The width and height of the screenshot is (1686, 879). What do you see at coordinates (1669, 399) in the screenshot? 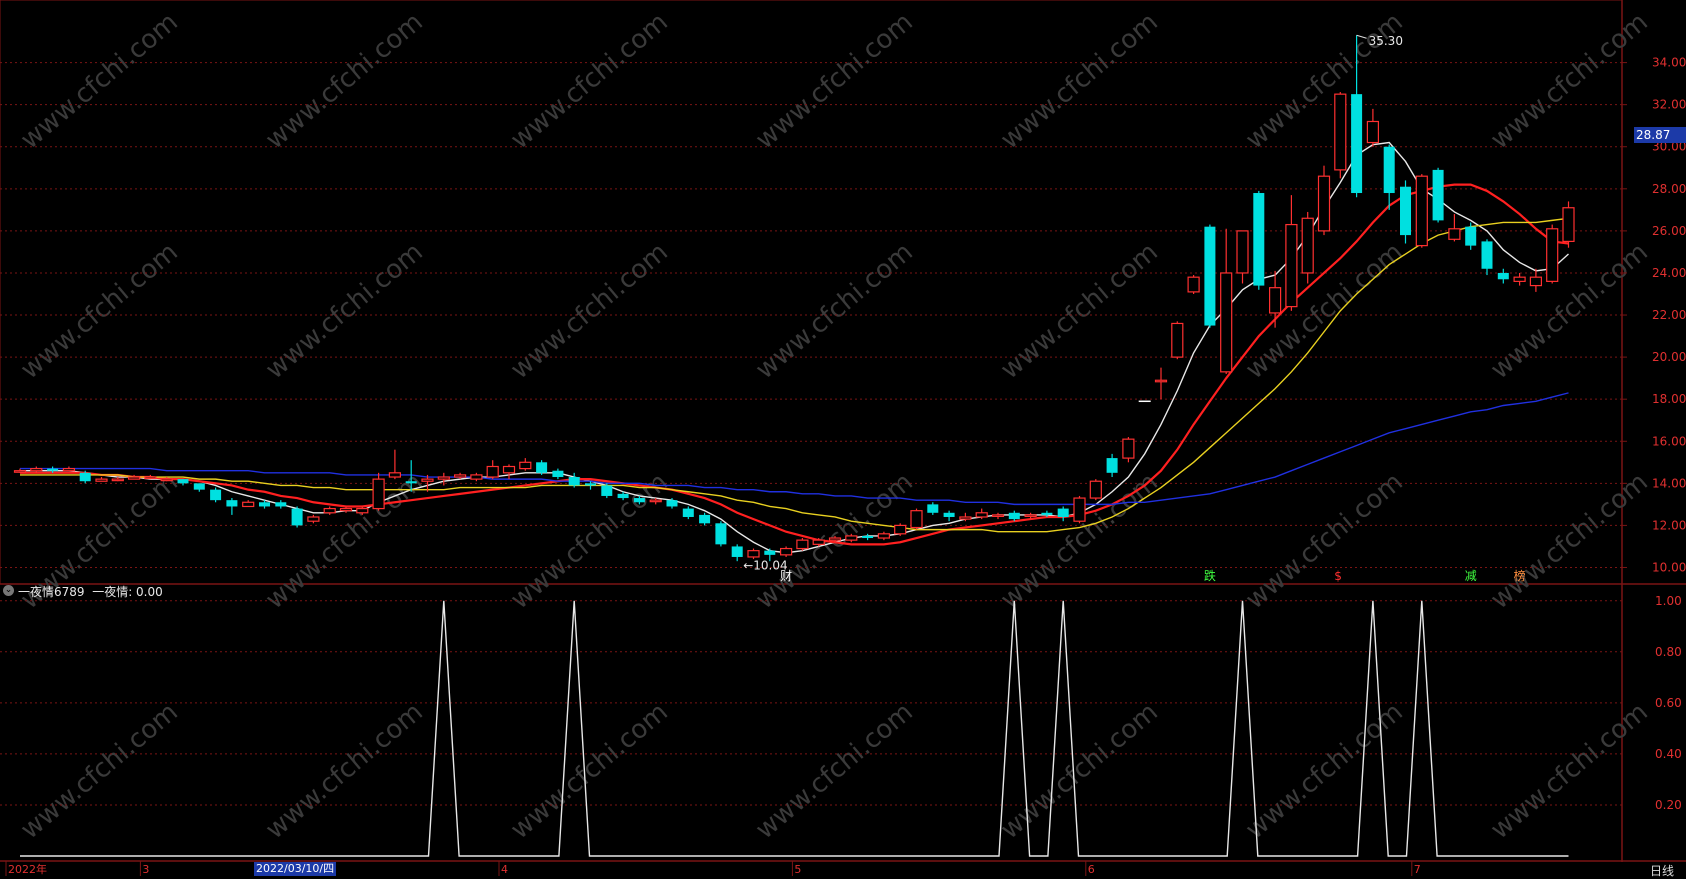
I see `y-tick-label: 18.00` at bounding box center [1669, 399].